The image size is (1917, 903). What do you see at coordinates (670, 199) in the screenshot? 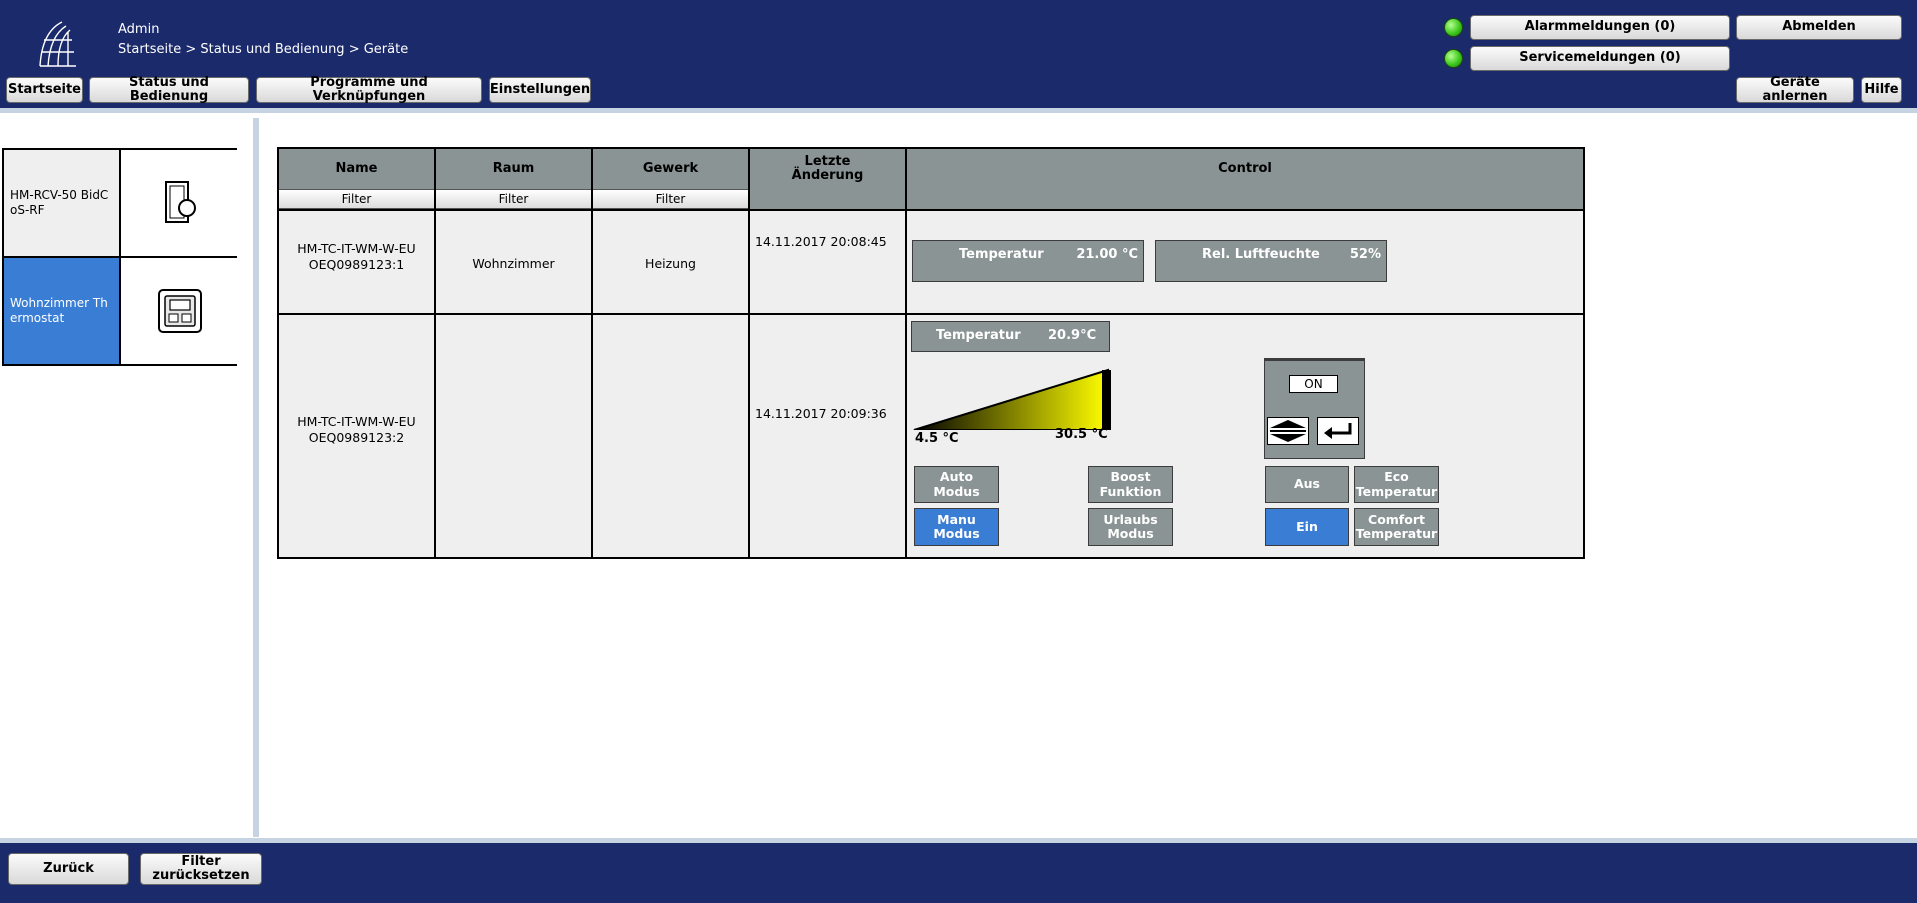
I see `filter-trade-button: Filter` at bounding box center [670, 199].